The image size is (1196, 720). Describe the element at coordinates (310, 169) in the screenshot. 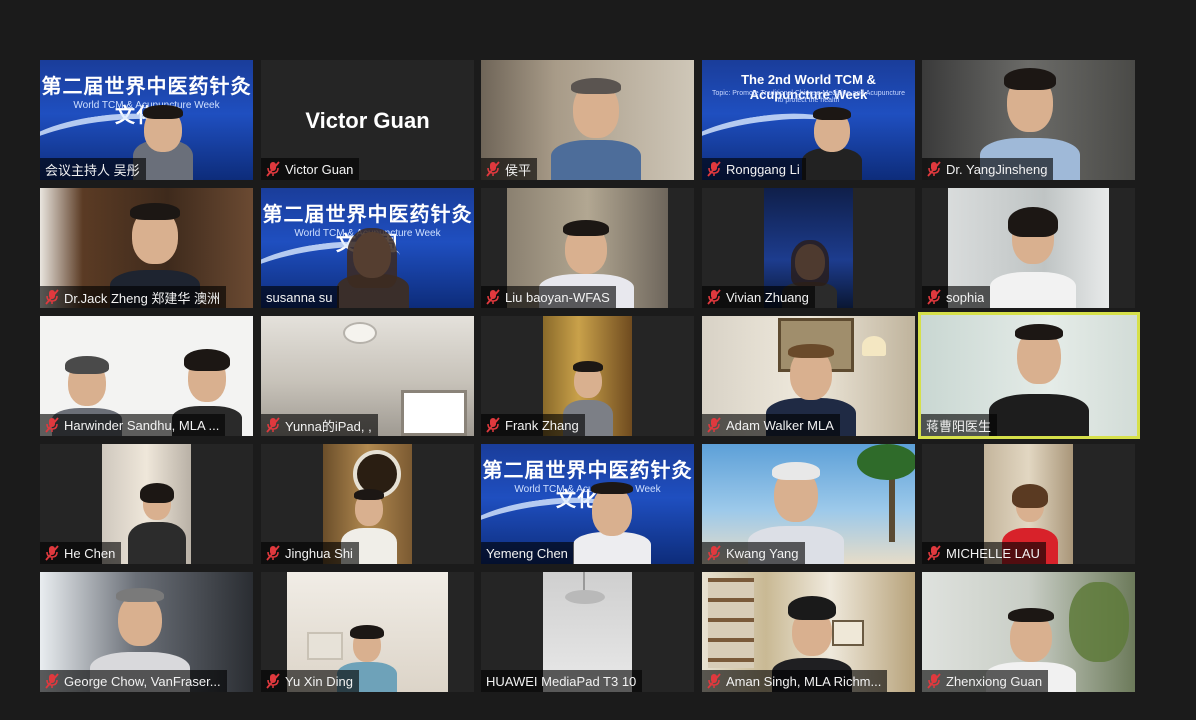

I see `participant-name: Victor Guan` at that location.